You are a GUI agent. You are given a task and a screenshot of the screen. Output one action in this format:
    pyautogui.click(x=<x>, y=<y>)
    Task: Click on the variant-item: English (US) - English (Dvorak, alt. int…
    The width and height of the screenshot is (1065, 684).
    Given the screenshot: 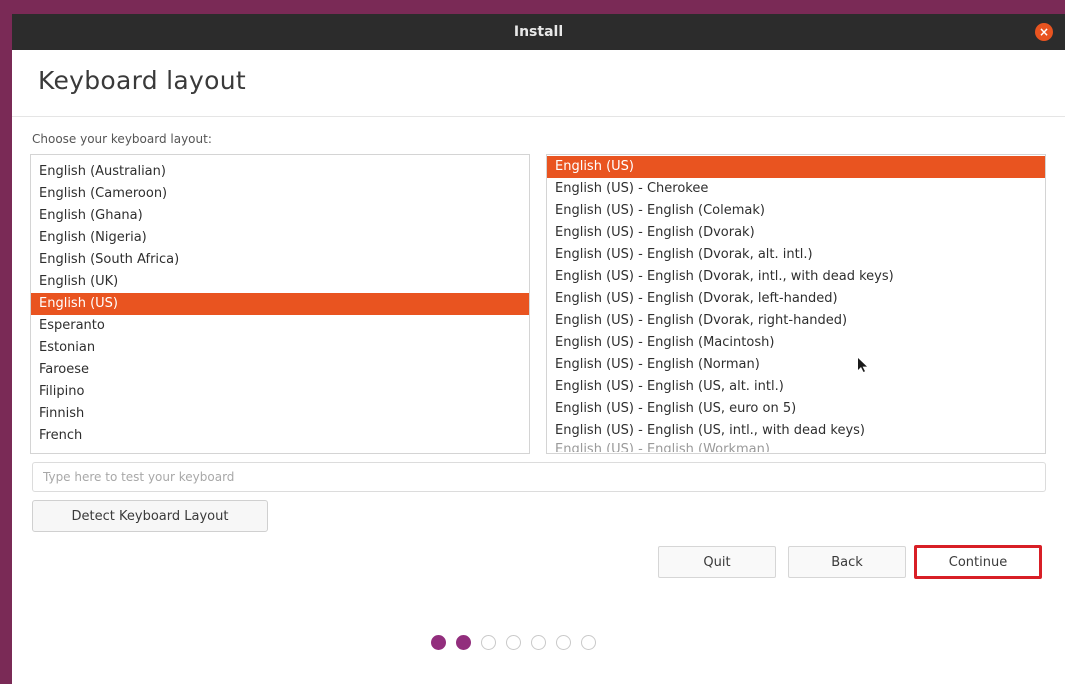 What is the action you would take?
    pyautogui.click(x=796, y=255)
    